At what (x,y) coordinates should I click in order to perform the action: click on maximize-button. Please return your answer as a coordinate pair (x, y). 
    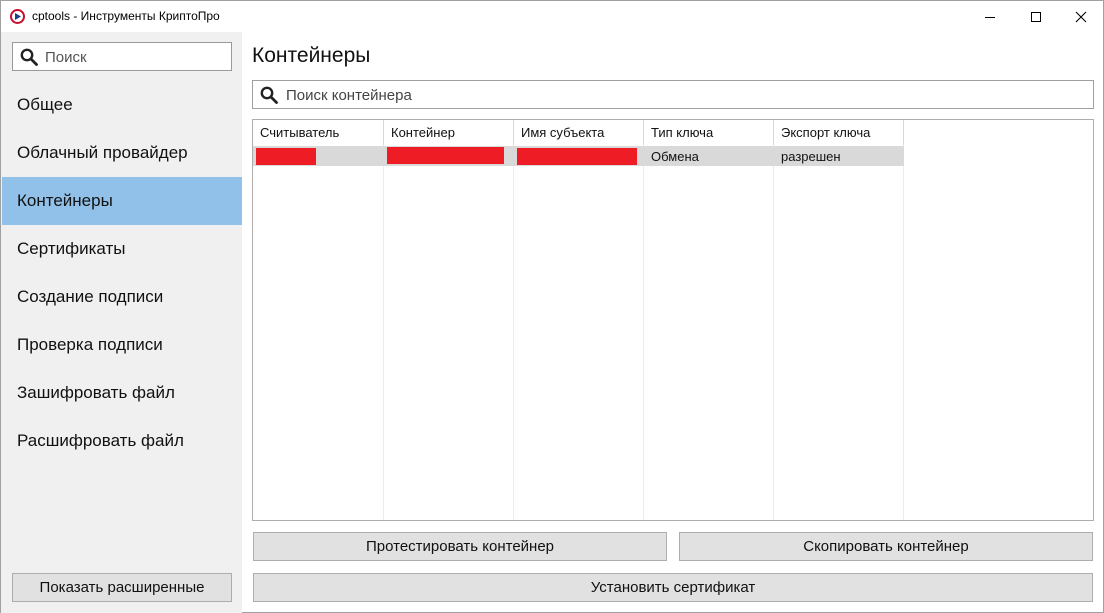
    Looking at the image, I should click on (1036, 16).